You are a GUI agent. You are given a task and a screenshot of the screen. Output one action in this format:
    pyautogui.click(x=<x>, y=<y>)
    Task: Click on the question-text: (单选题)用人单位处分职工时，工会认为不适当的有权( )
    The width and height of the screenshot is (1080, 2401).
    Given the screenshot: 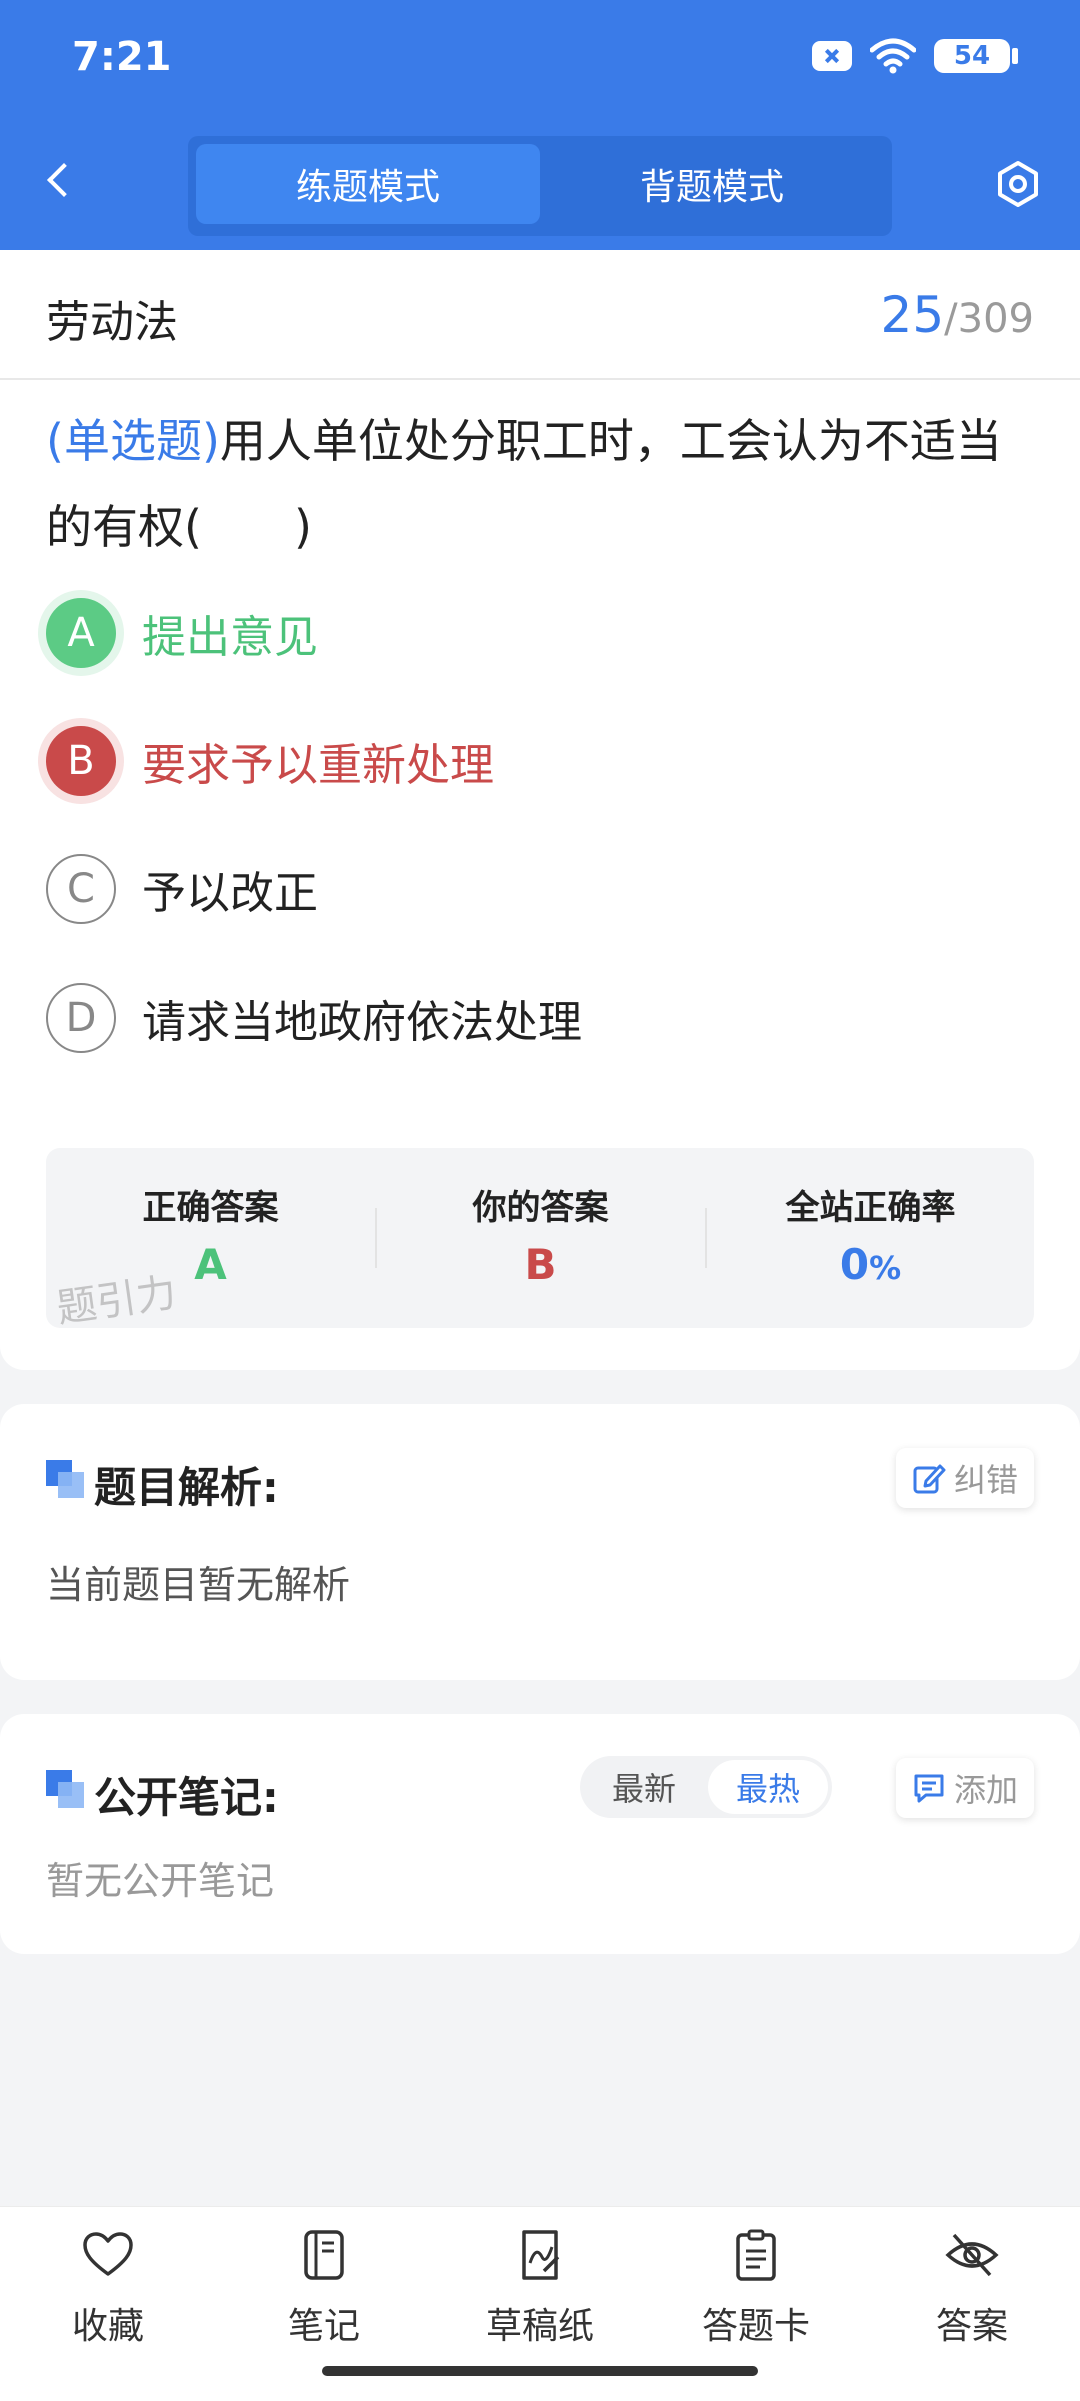 What is the action you would take?
    pyautogui.click(x=541, y=484)
    